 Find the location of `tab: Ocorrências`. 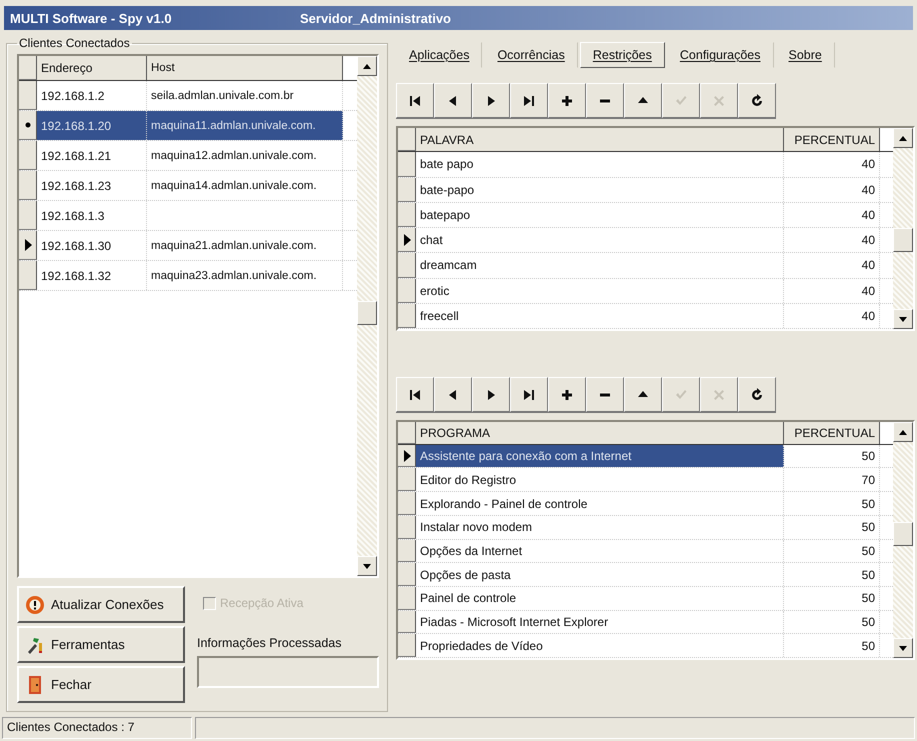

tab: Ocorrências is located at coordinates (531, 55).